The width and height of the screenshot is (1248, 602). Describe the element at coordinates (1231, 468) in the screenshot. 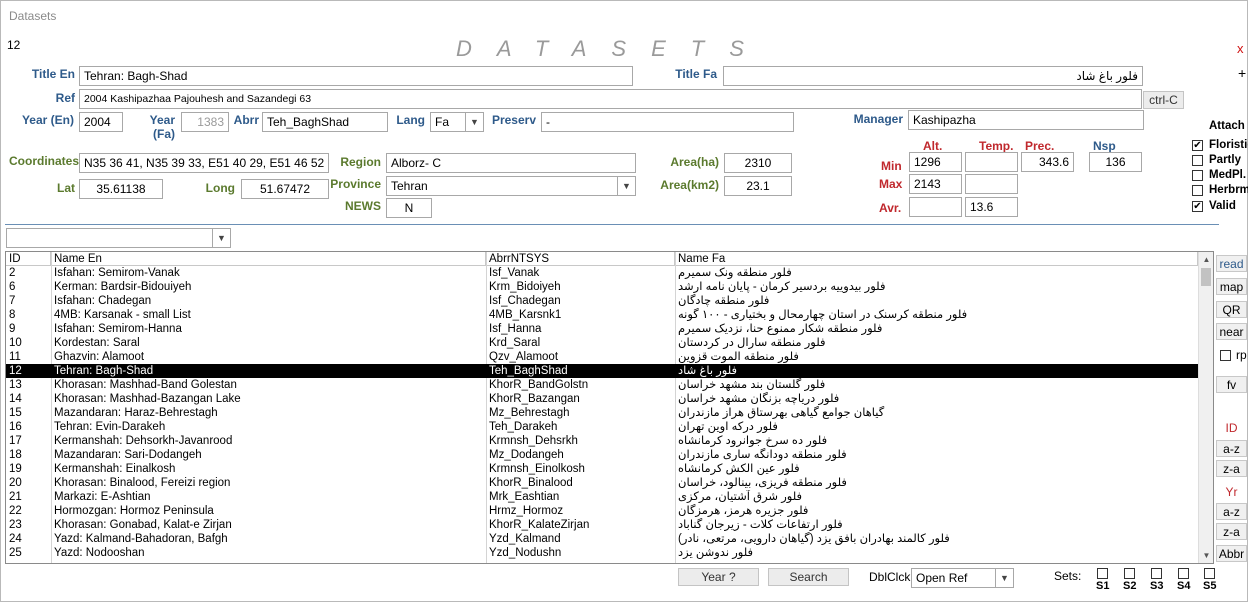

I see `id-sort-desc-button: z-a` at that location.